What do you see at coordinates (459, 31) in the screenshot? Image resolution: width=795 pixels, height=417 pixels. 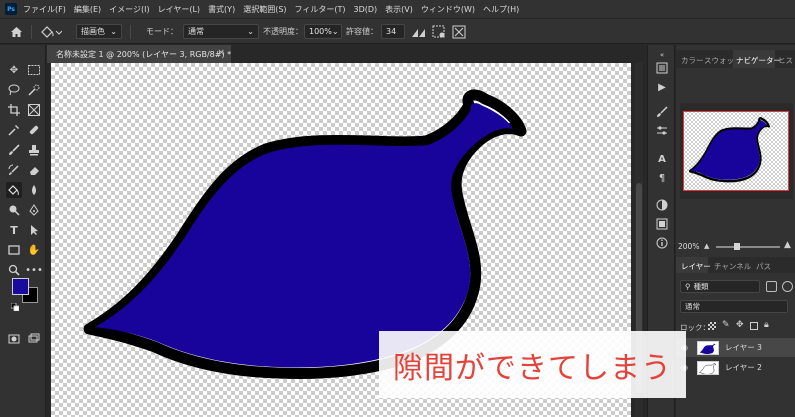 I see `all-layers-icon` at bounding box center [459, 31].